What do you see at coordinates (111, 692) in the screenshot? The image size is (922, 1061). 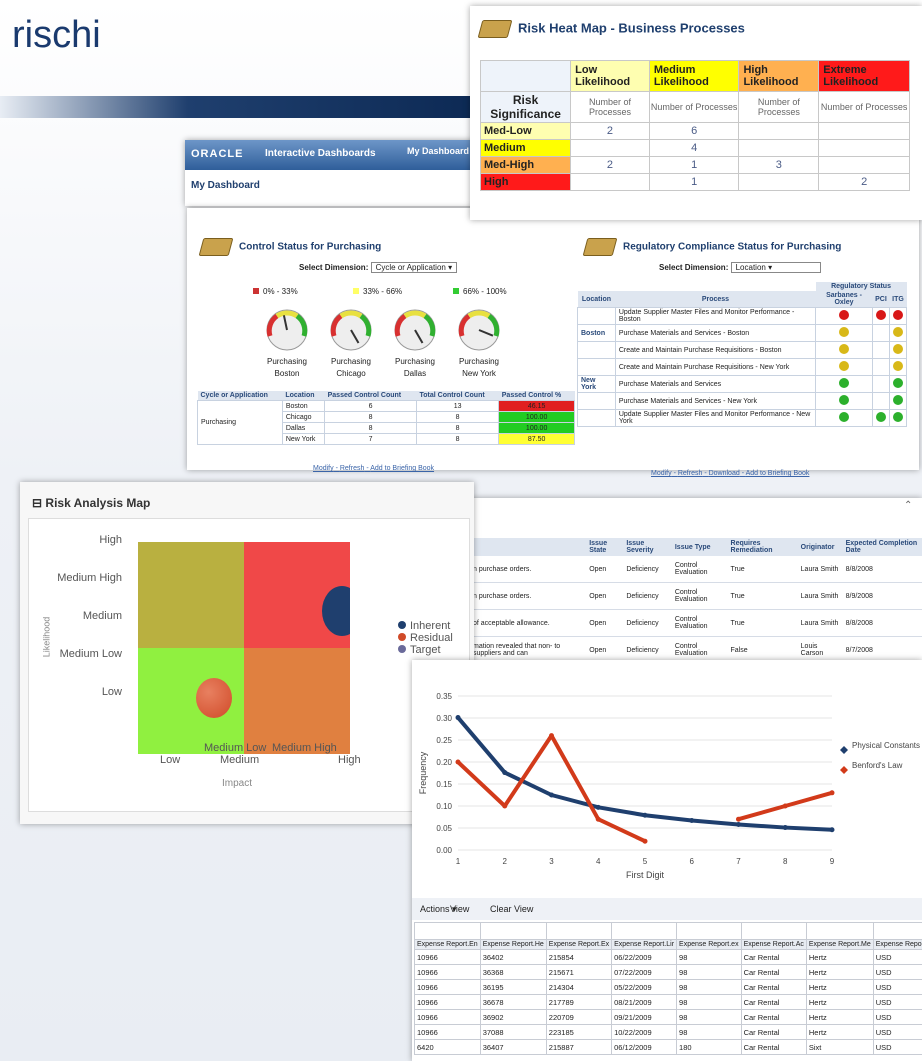 I see `y-tick-label: Low` at bounding box center [111, 692].